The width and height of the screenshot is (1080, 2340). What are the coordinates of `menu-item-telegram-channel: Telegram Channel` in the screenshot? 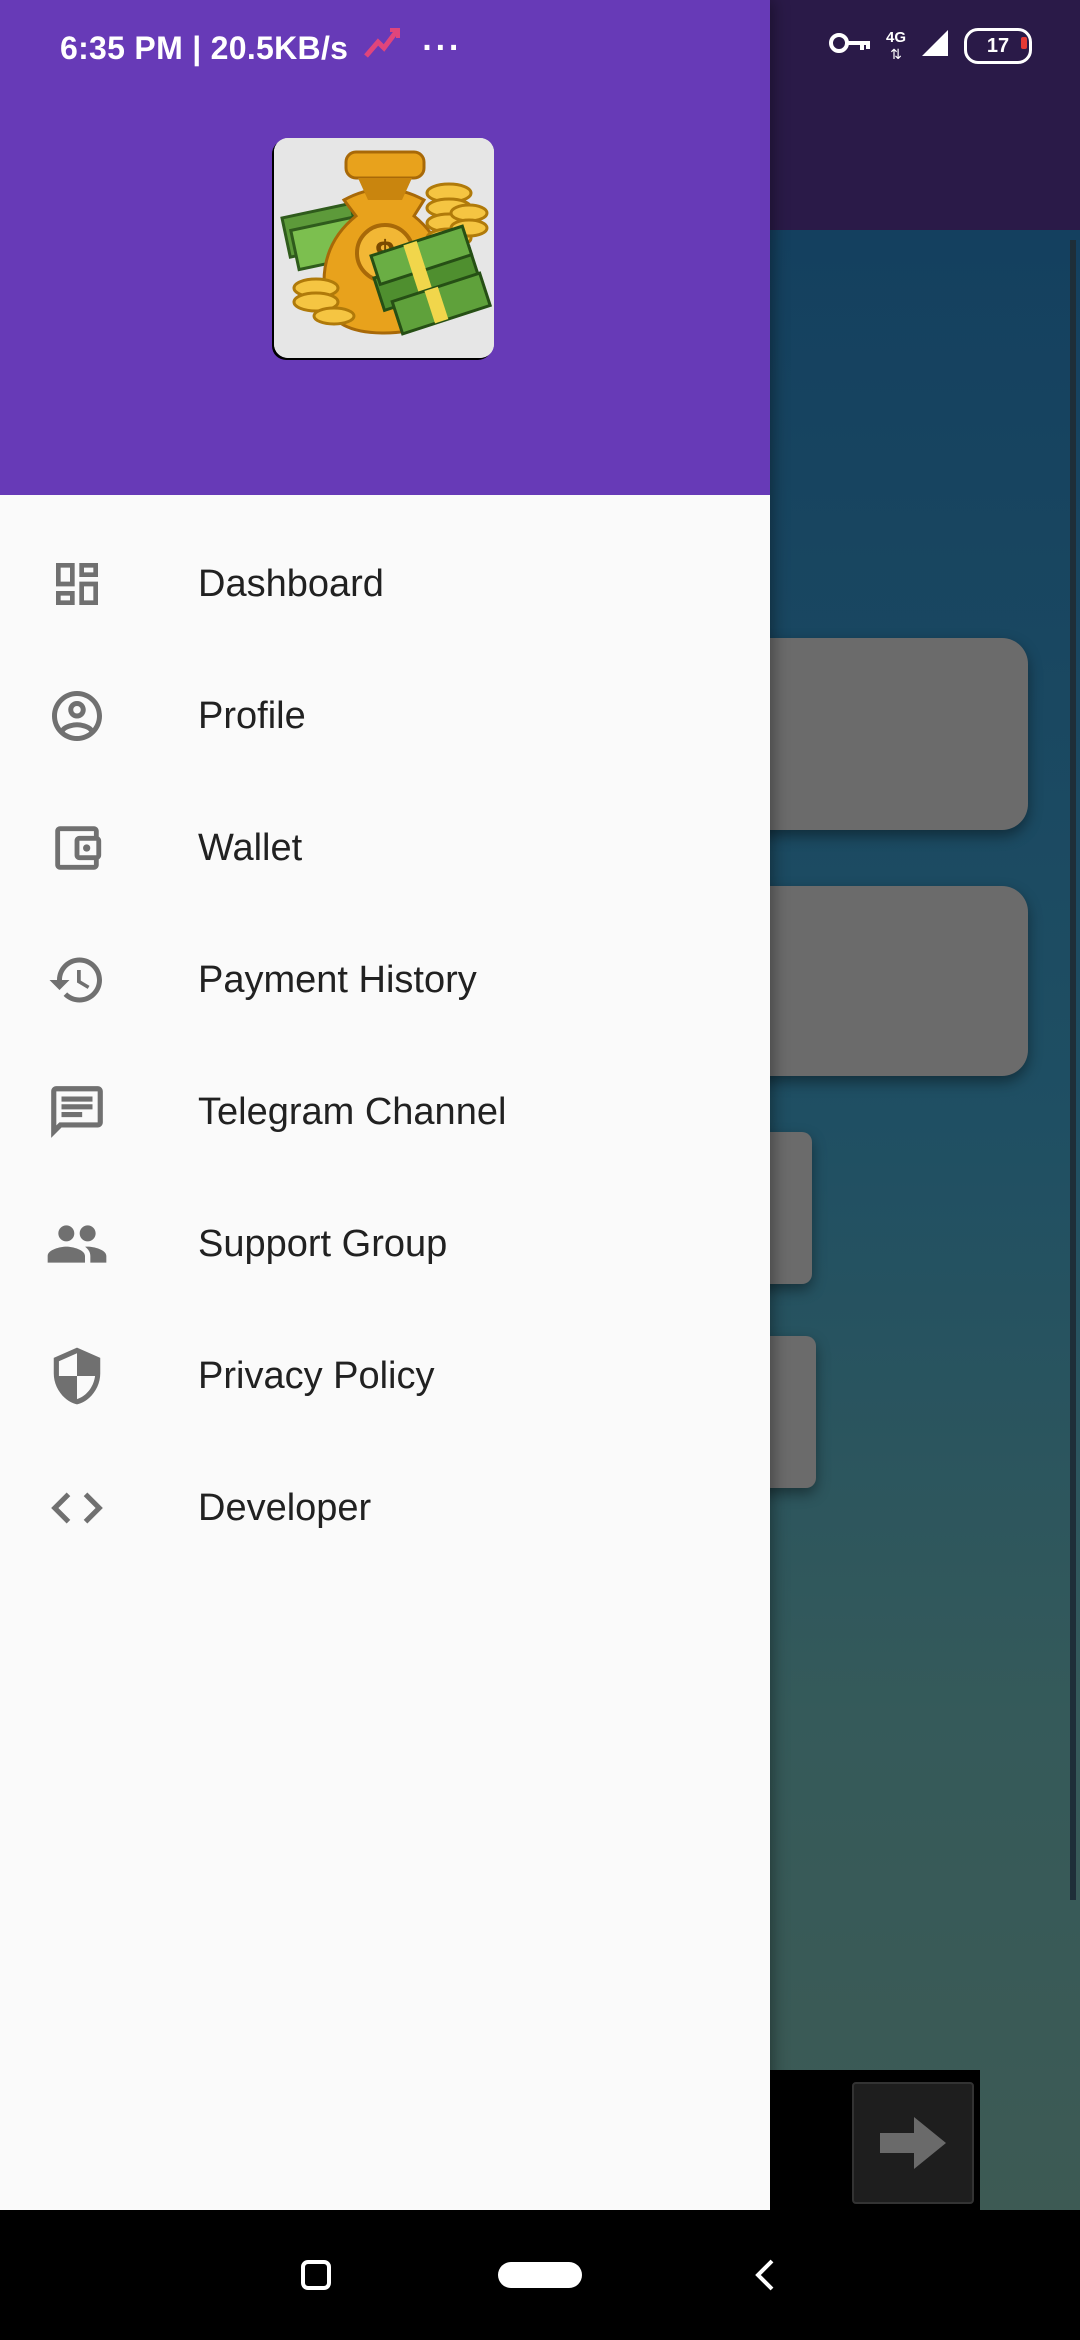 It's located at (385, 1112).